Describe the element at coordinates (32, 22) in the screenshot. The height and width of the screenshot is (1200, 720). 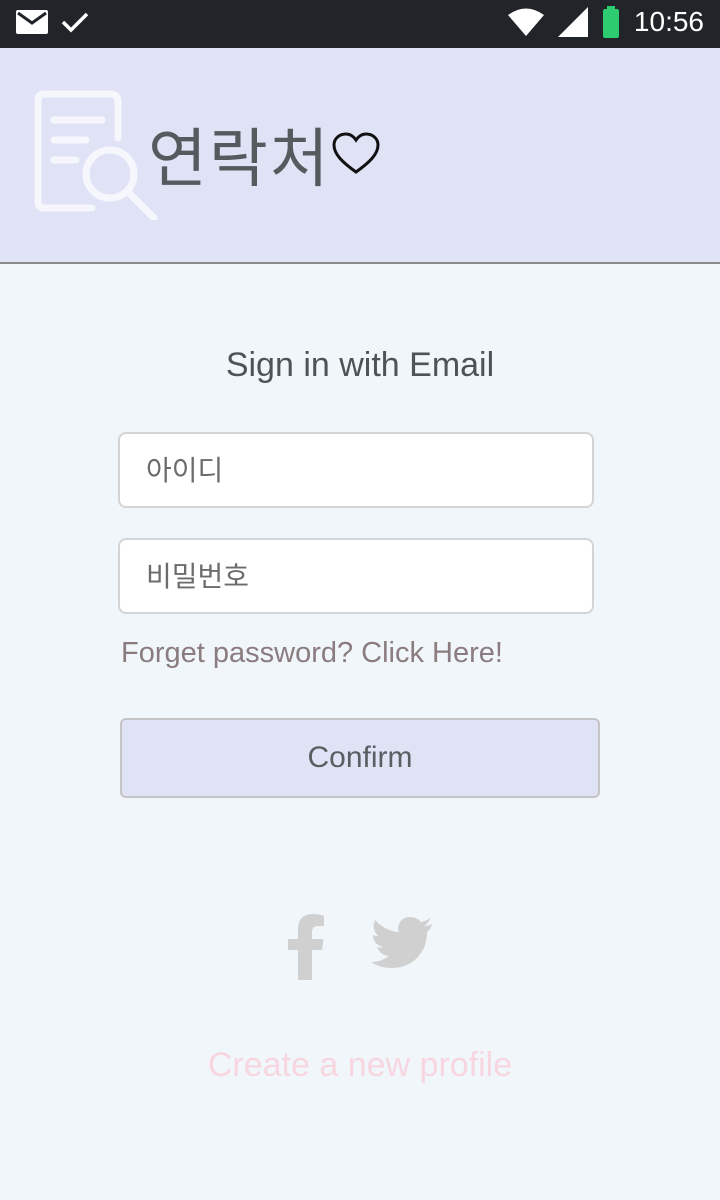
I see `mail-icon` at that location.